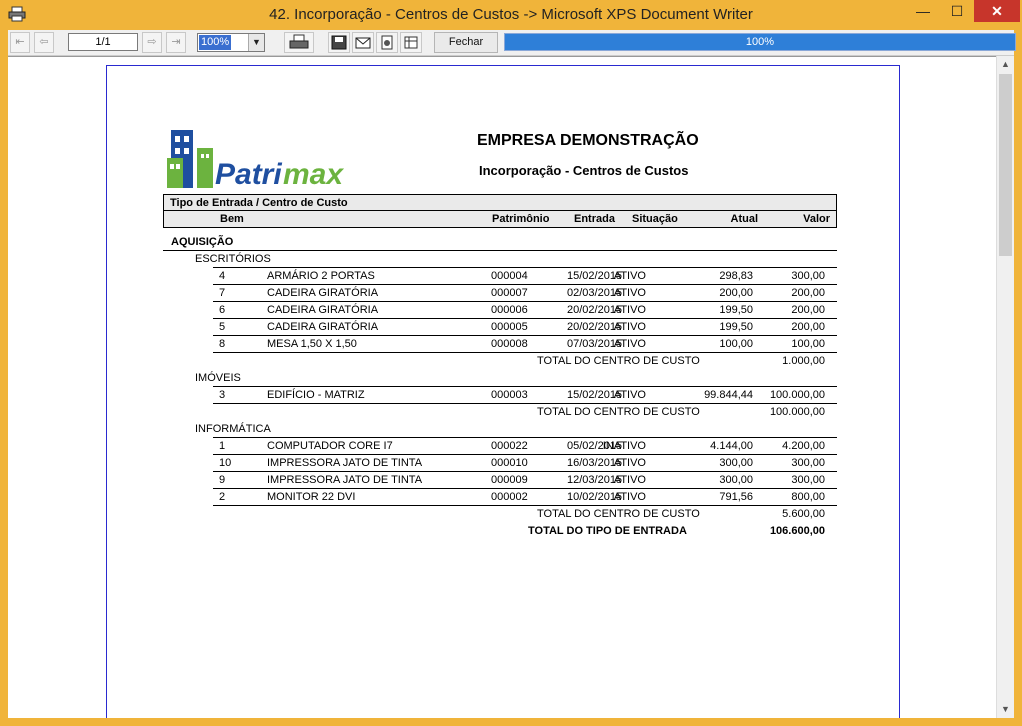  Describe the element at coordinates (808, 497) in the screenshot. I see `asset-valor: 800,00` at that location.